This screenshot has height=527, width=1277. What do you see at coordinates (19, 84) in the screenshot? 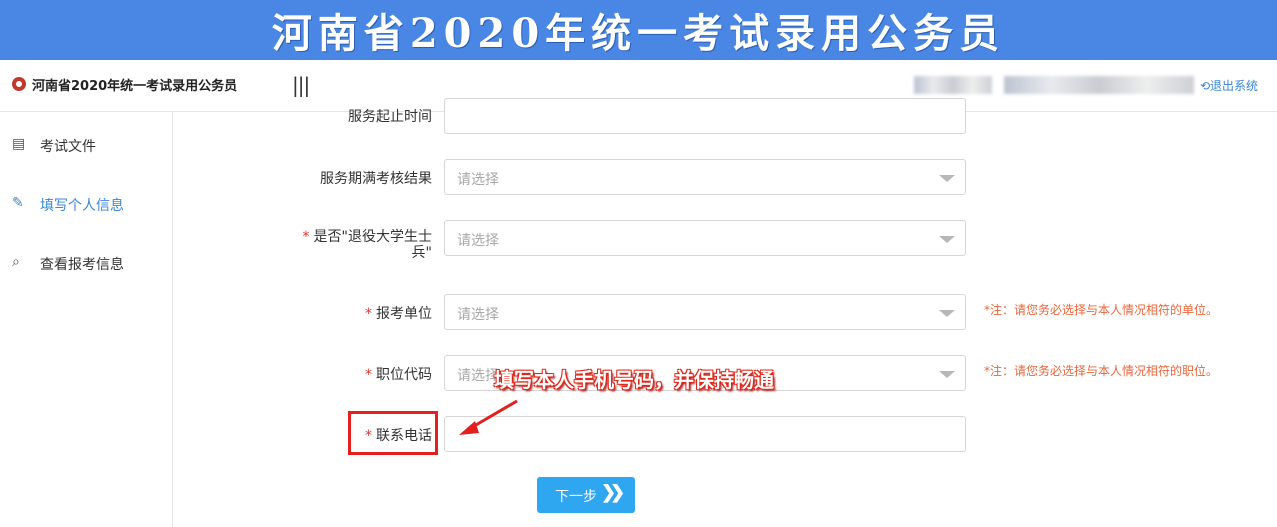
I see `emblem-icon` at bounding box center [19, 84].